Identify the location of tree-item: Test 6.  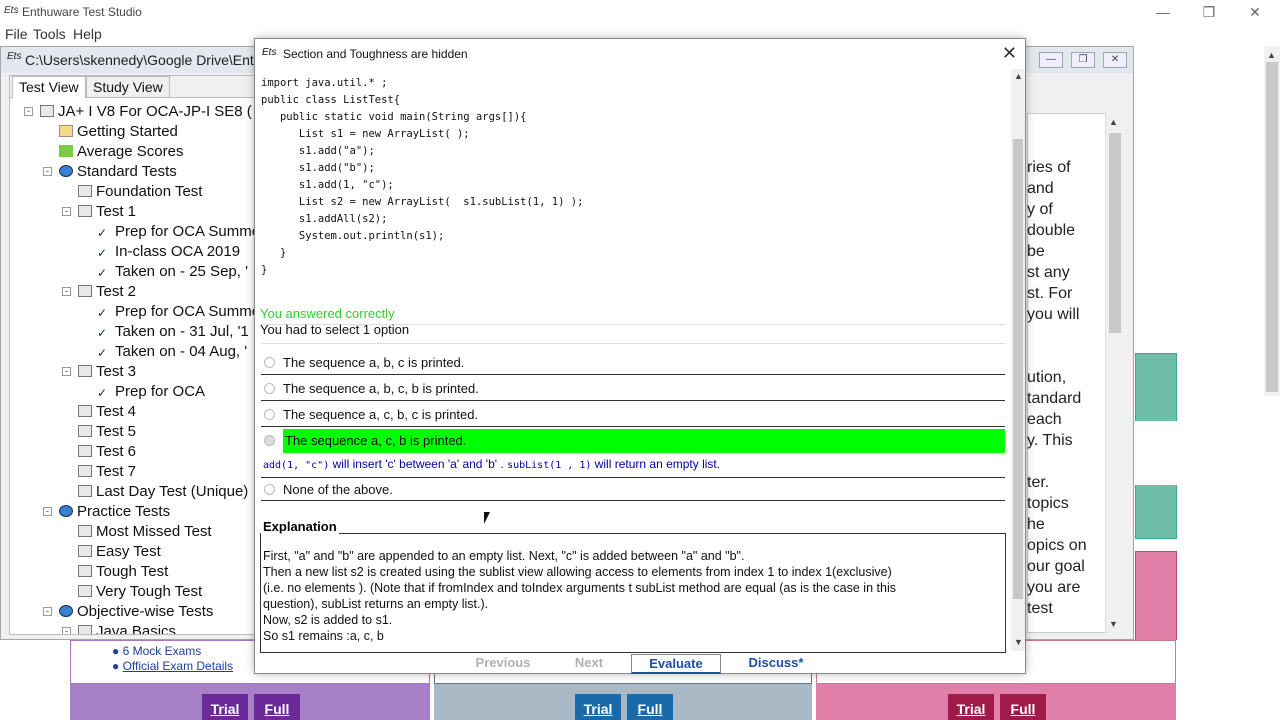
(107, 452).